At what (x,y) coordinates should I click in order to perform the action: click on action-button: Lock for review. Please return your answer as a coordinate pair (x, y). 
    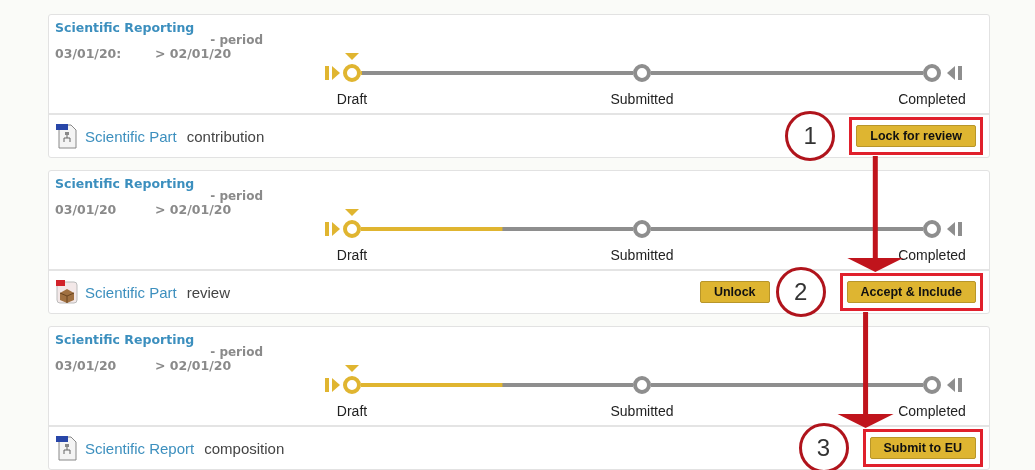
    Looking at the image, I should click on (916, 136).